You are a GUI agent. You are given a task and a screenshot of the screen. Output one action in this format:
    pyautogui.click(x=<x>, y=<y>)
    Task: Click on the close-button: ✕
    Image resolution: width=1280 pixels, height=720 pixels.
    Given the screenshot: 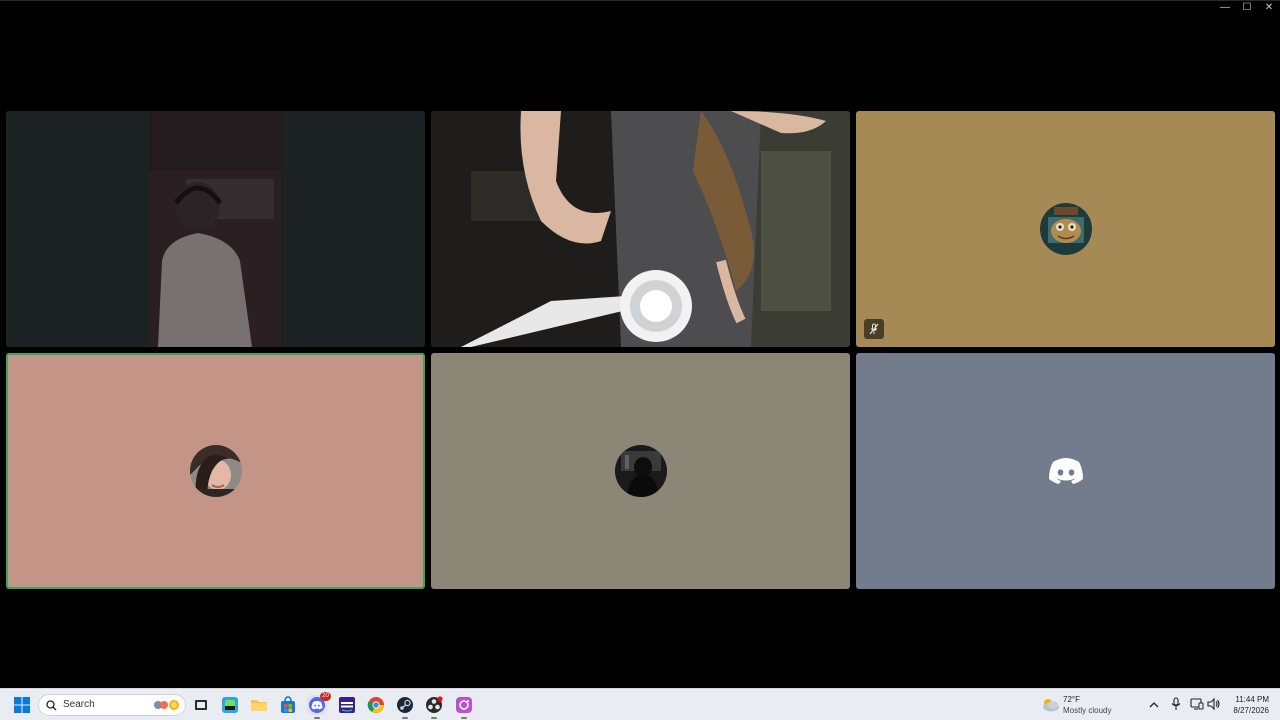 What is the action you would take?
    pyautogui.click(x=1269, y=8)
    